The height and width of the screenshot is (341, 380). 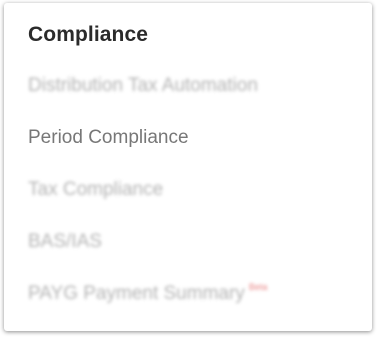 What do you see at coordinates (195, 190) in the screenshot?
I see `menu-item-tax-compliance: Tax Compliance` at bounding box center [195, 190].